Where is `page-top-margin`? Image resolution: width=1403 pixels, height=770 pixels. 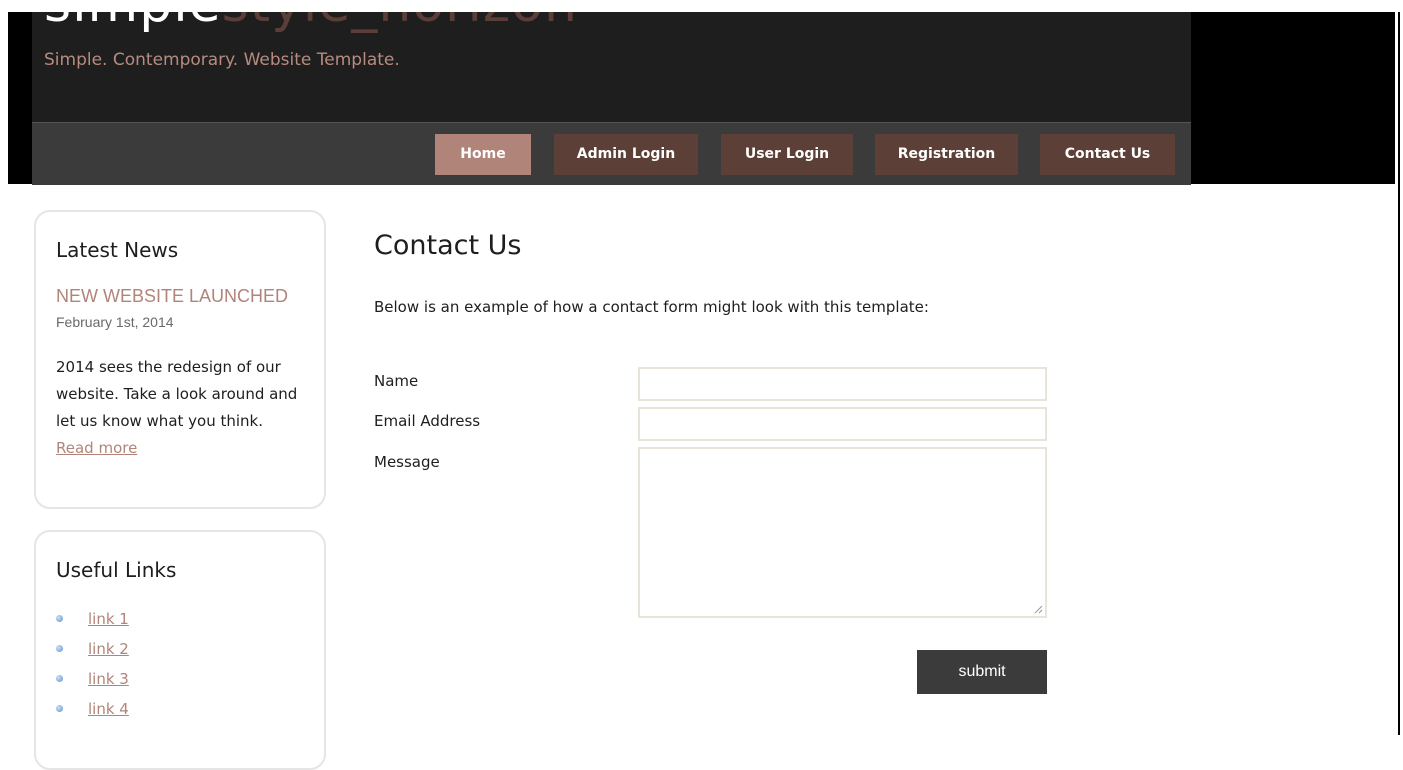
page-top-margin is located at coordinates (701, 6).